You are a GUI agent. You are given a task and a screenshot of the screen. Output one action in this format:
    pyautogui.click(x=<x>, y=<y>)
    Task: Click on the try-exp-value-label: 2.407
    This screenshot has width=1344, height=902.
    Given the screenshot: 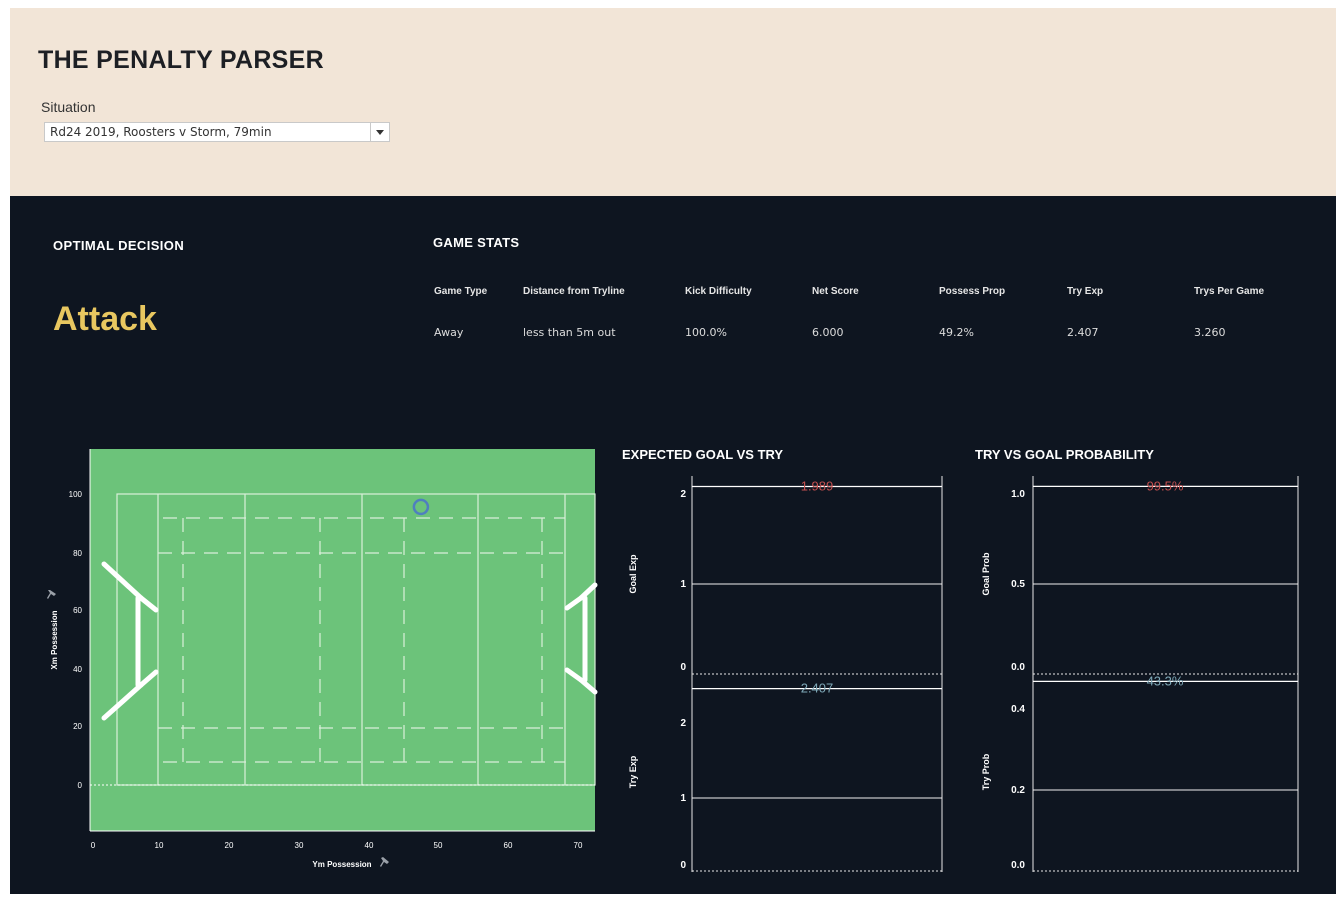 What is the action you would take?
    pyautogui.click(x=817, y=688)
    